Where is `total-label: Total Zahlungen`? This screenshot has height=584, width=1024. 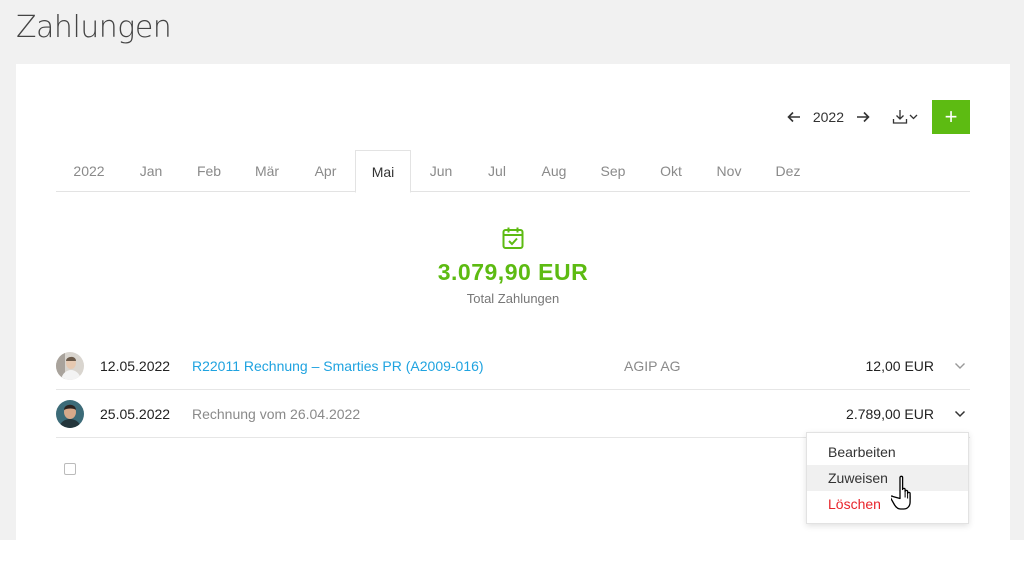 total-label: Total Zahlungen is located at coordinates (513, 298).